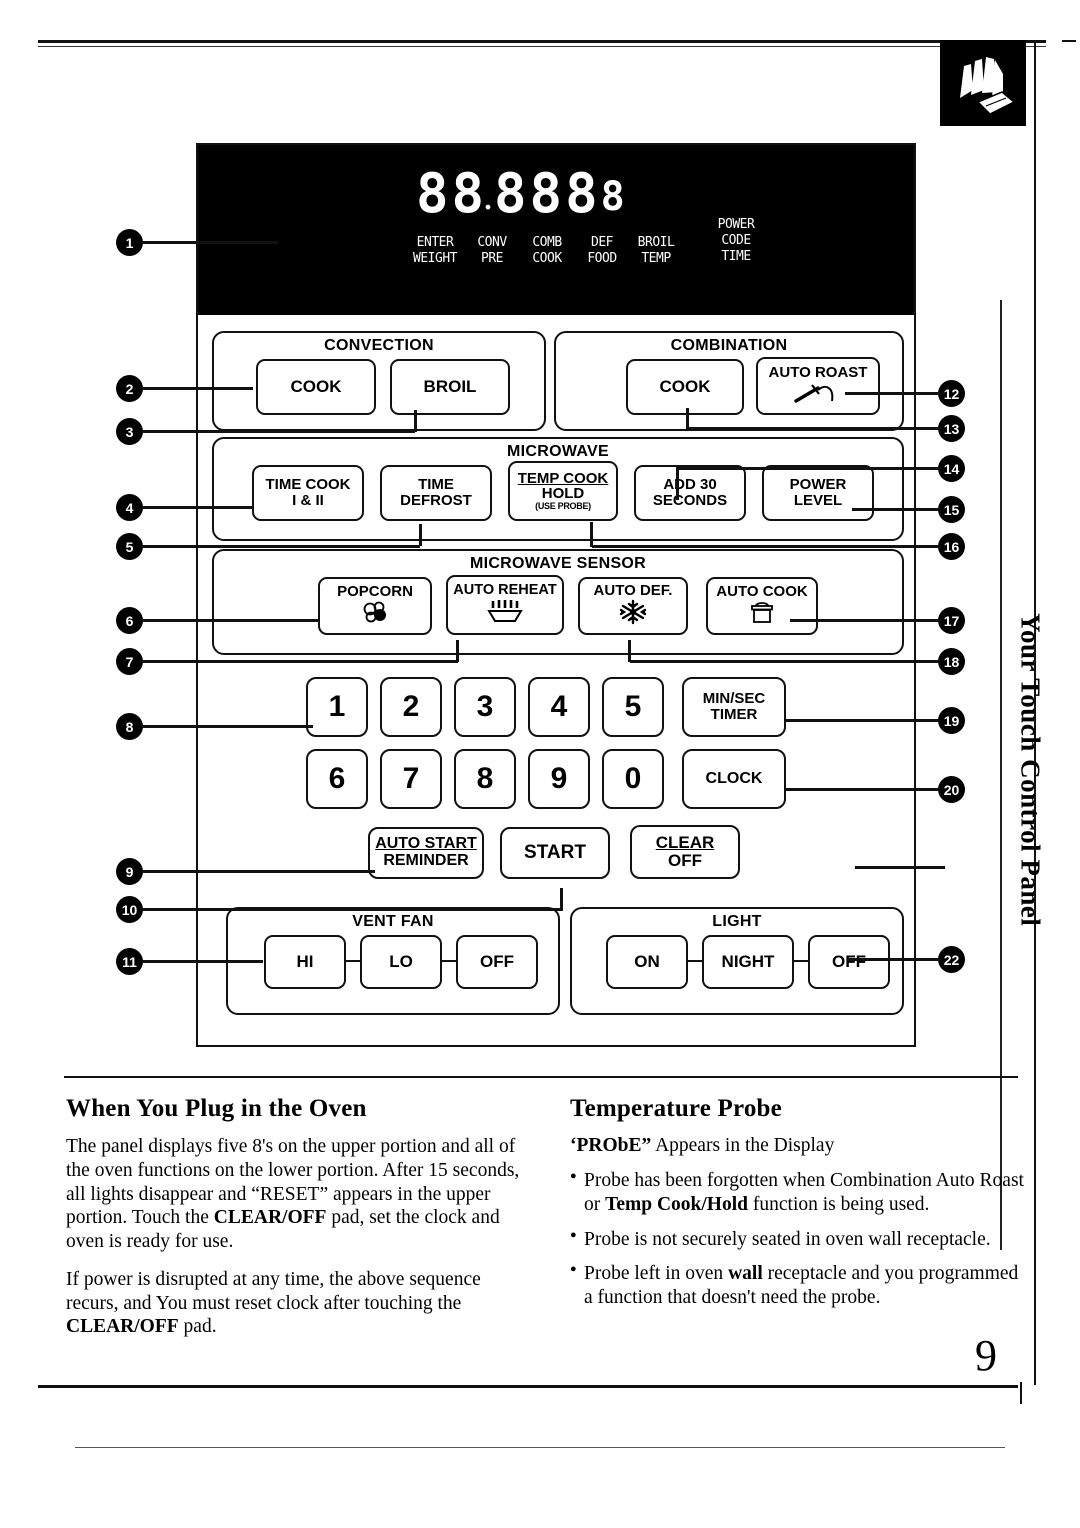  Describe the element at coordinates (690, 493) in the screenshot. I see `button-add-30-seconds: ADD 30 SECONDS` at that location.